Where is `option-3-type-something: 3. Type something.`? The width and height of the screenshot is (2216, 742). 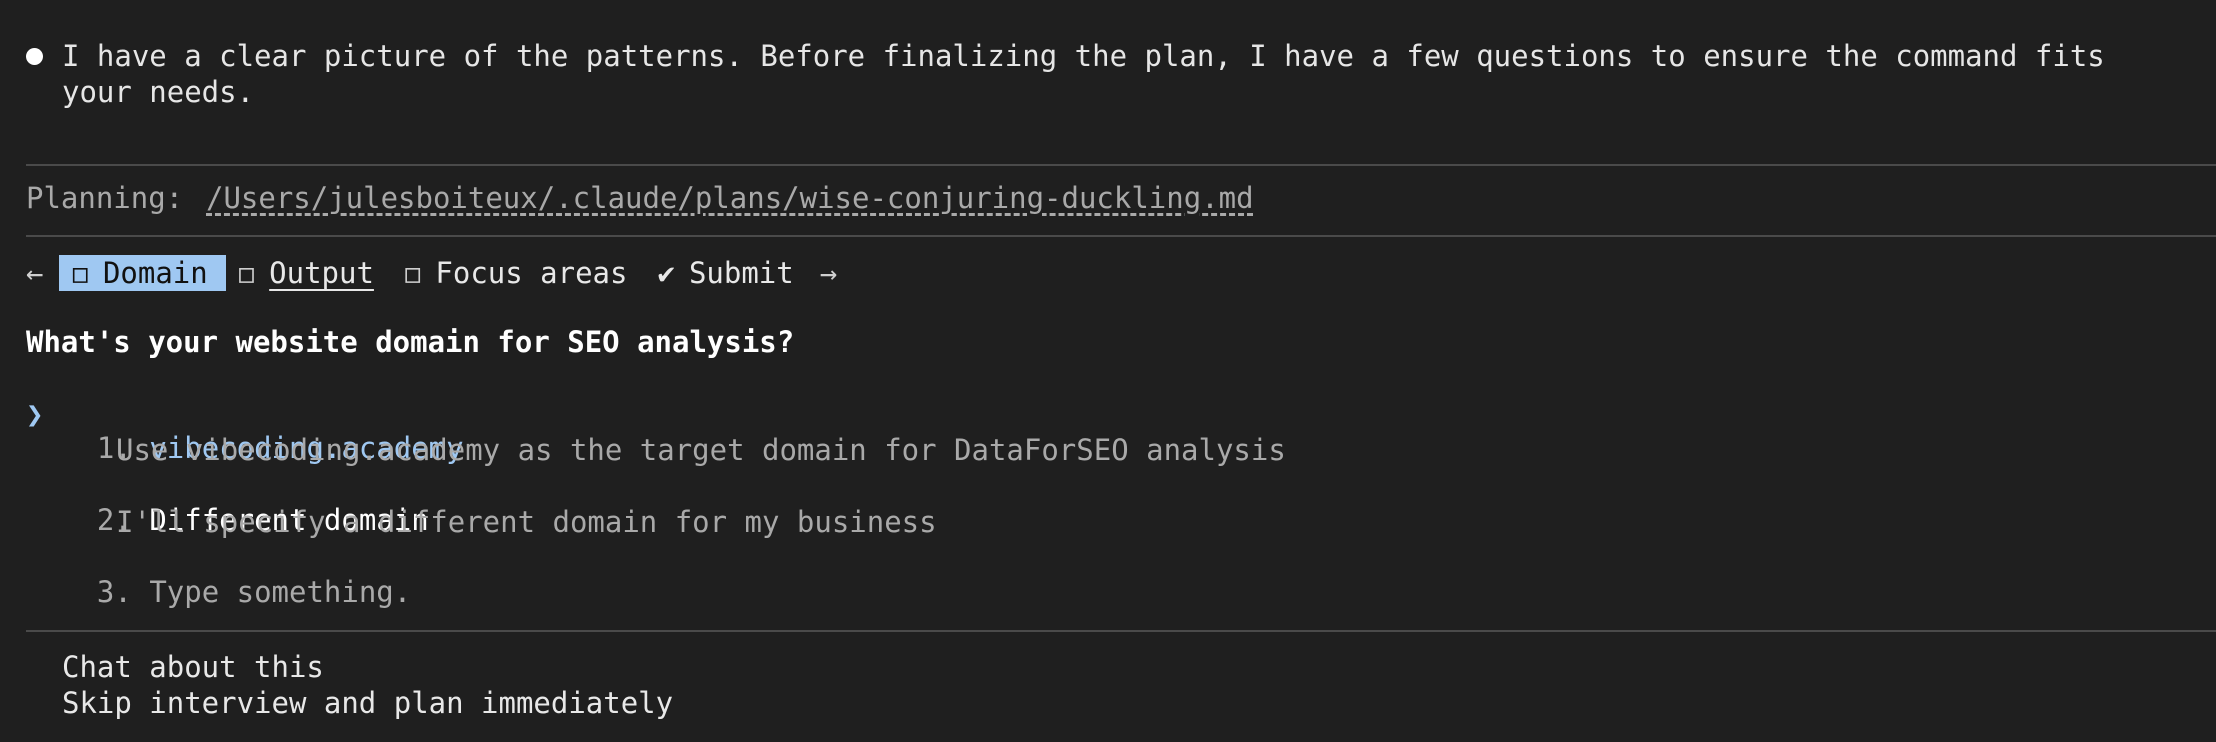 option-3-type-something: 3. Type something. is located at coordinates (236, 575).